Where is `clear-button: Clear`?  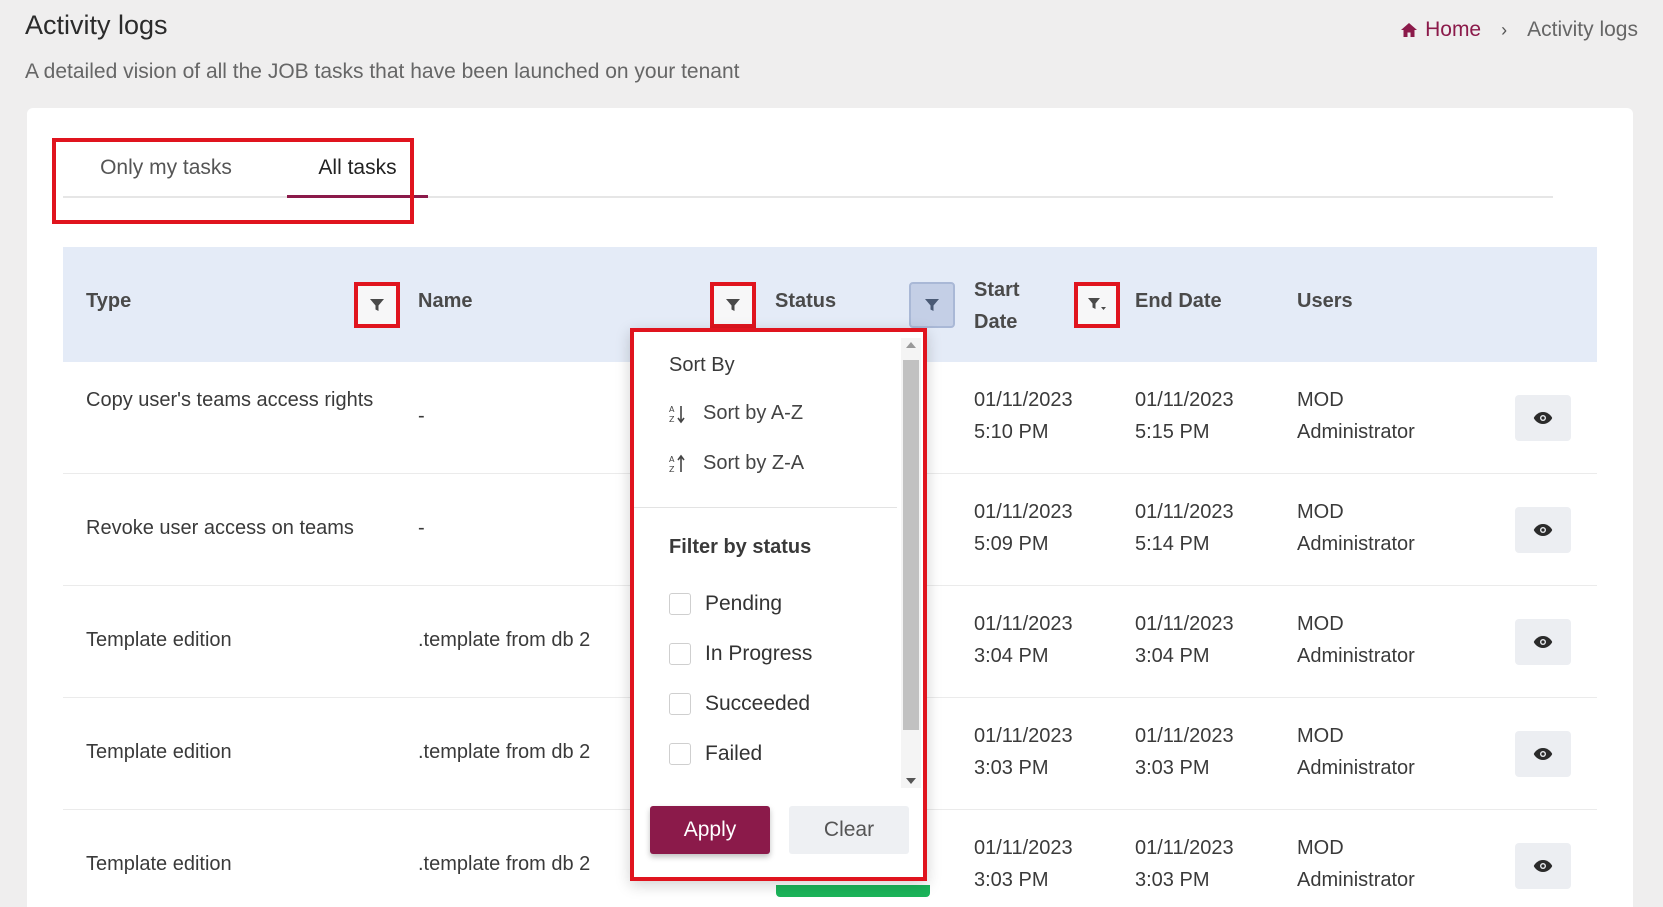 clear-button: Clear is located at coordinates (849, 830).